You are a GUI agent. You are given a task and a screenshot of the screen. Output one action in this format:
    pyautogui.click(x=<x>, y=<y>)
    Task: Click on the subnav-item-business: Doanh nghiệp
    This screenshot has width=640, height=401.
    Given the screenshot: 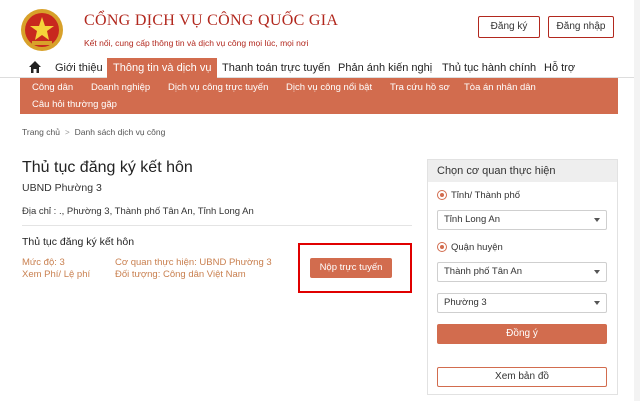 What is the action you would take?
    pyautogui.click(x=120, y=88)
    